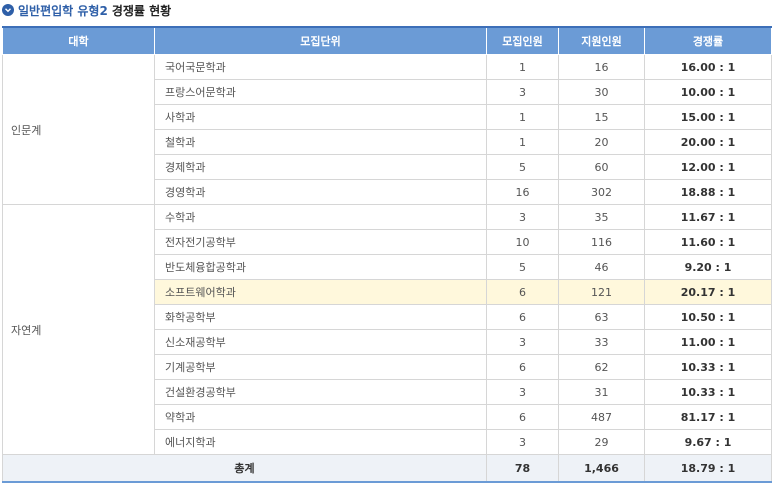 Image resolution: width=773 pixels, height=491 pixels. Describe the element at coordinates (601, 267) in the screenshot. I see `applicants-cell: 46` at that location.